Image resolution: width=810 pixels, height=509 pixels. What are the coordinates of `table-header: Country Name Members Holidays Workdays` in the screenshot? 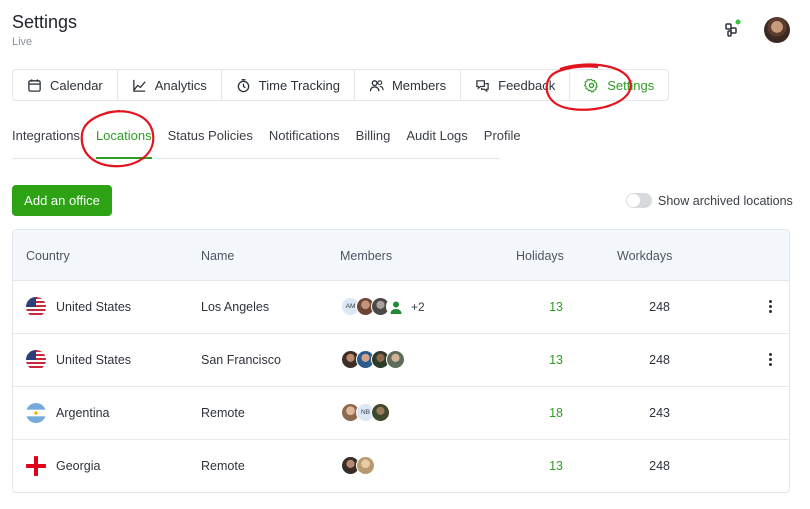 It's located at (401, 255).